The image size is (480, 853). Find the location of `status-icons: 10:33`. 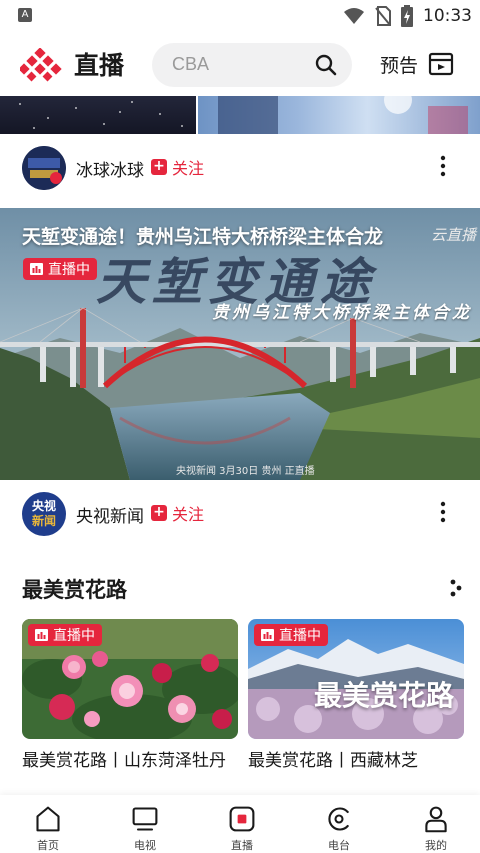

status-icons: 10:33 is located at coordinates (407, 16).